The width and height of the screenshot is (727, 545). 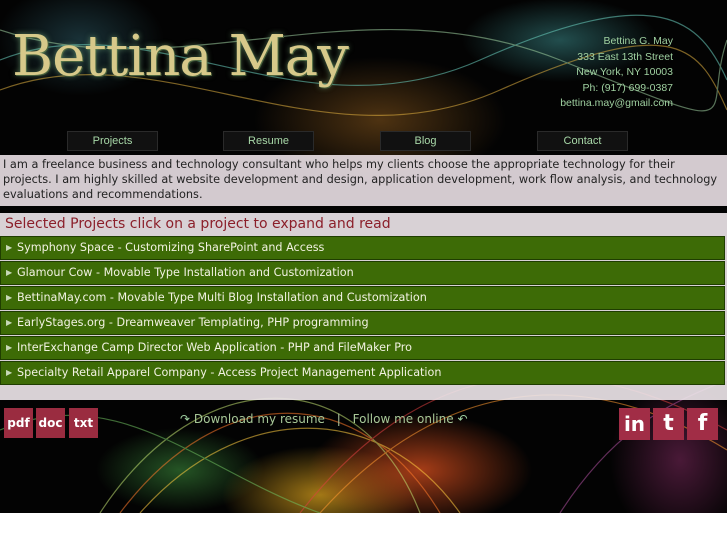 What do you see at coordinates (268, 141) in the screenshot?
I see `nav-resume: Resume` at bounding box center [268, 141].